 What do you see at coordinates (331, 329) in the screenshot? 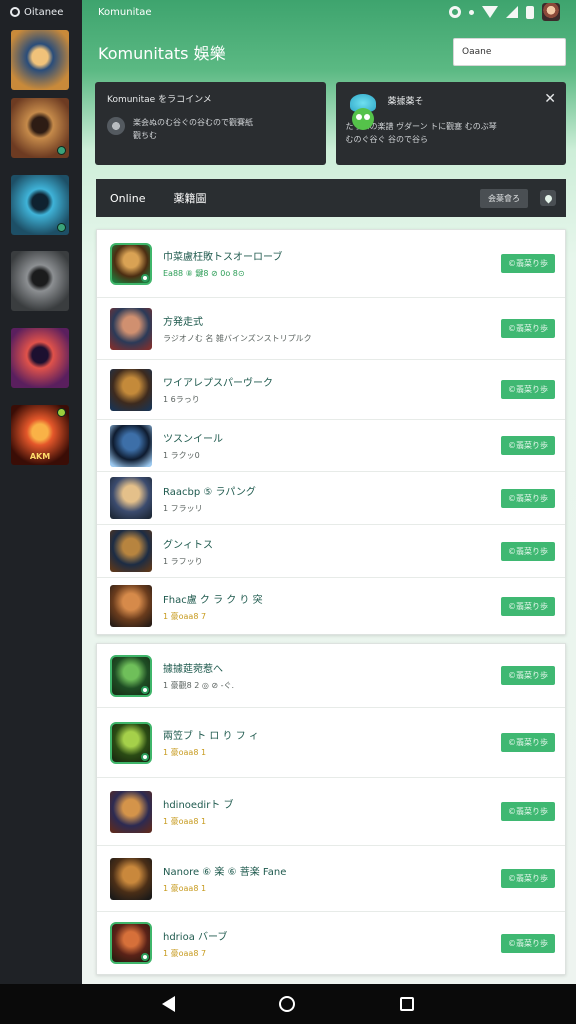
I see `community-row: 方発走式 ラジオノむ 名 雑バインズンストリプルク ©翡菜り歩` at bounding box center [331, 329].